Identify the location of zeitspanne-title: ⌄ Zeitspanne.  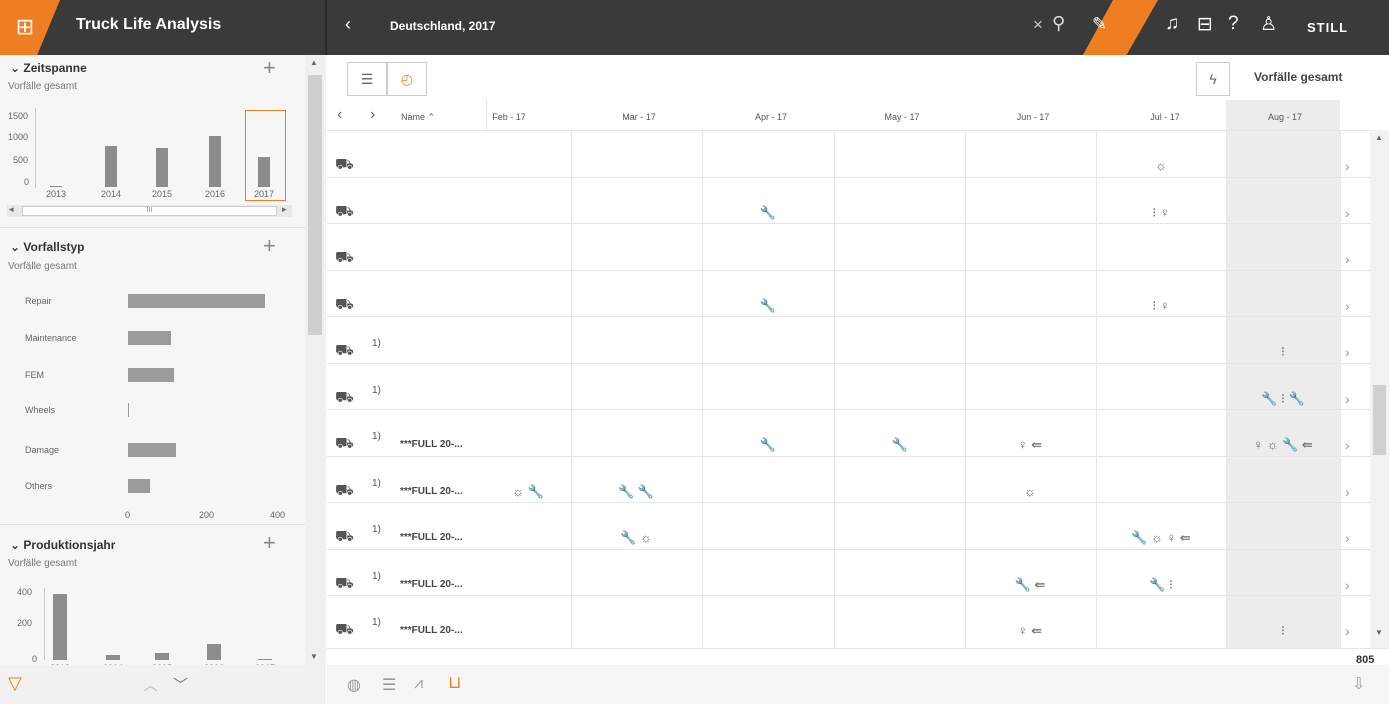
(48, 68).